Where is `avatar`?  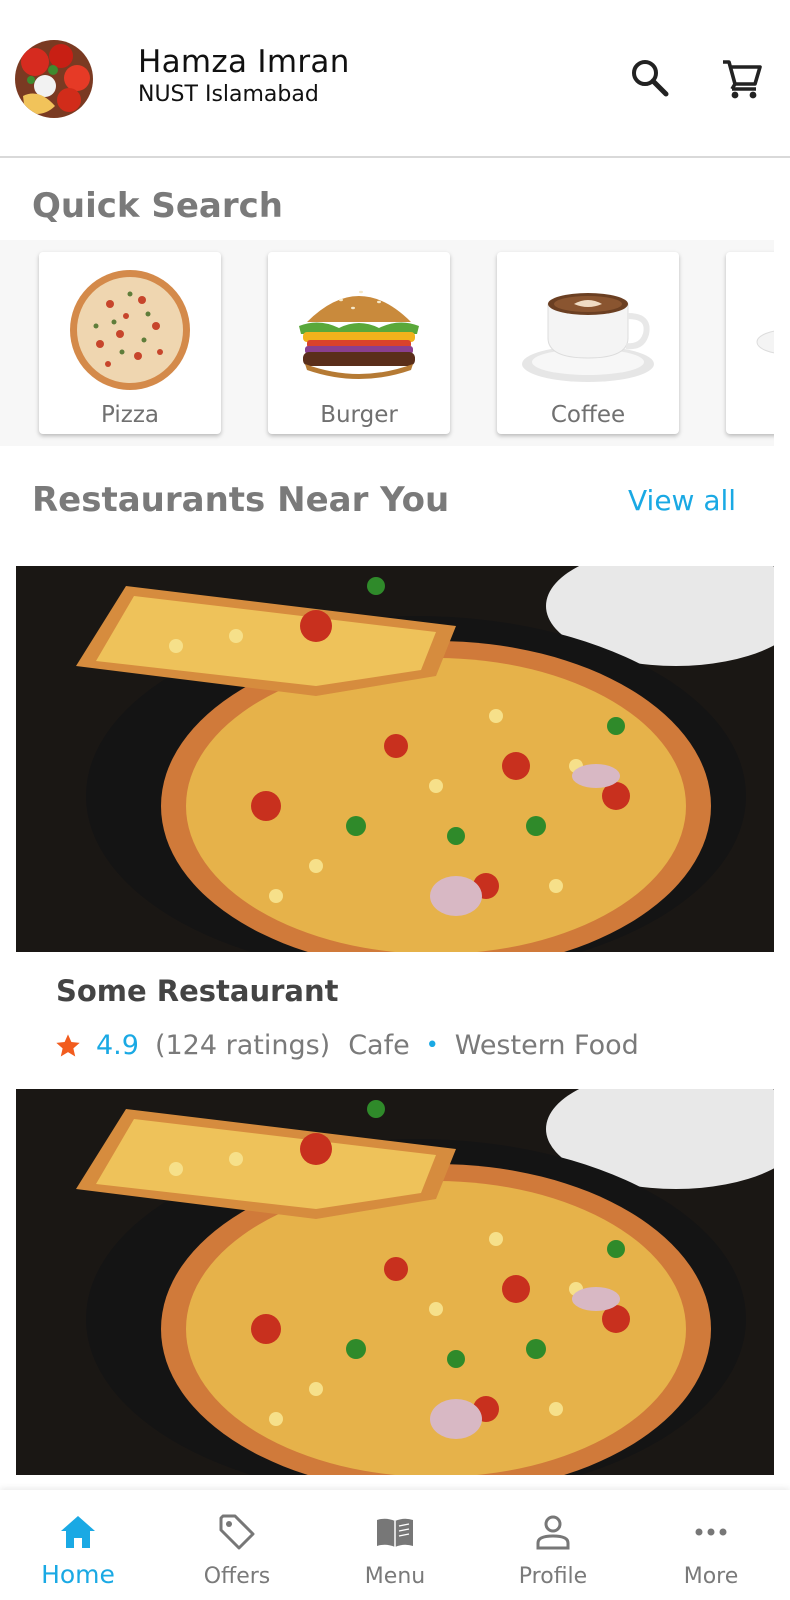 avatar is located at coordinates (54, 79).